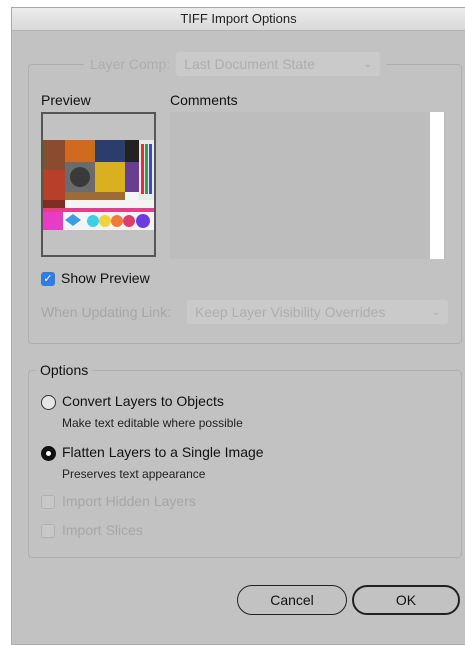 Image resolution: width=465 pixels, height=645 pixels. I want to click on comments-field, so click(308, 185).